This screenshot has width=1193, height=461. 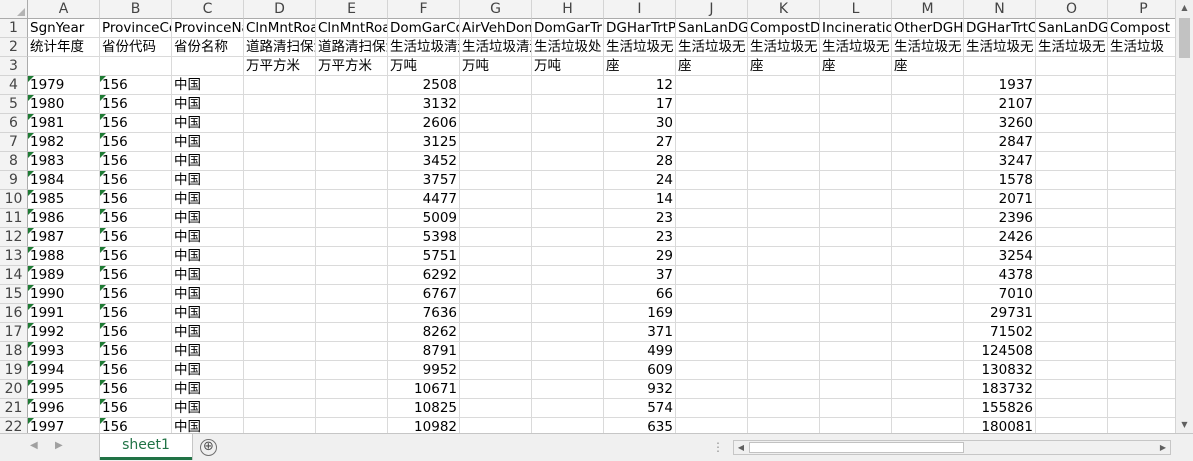 I want to click on cell-o4, so click(x=1072, y=85).